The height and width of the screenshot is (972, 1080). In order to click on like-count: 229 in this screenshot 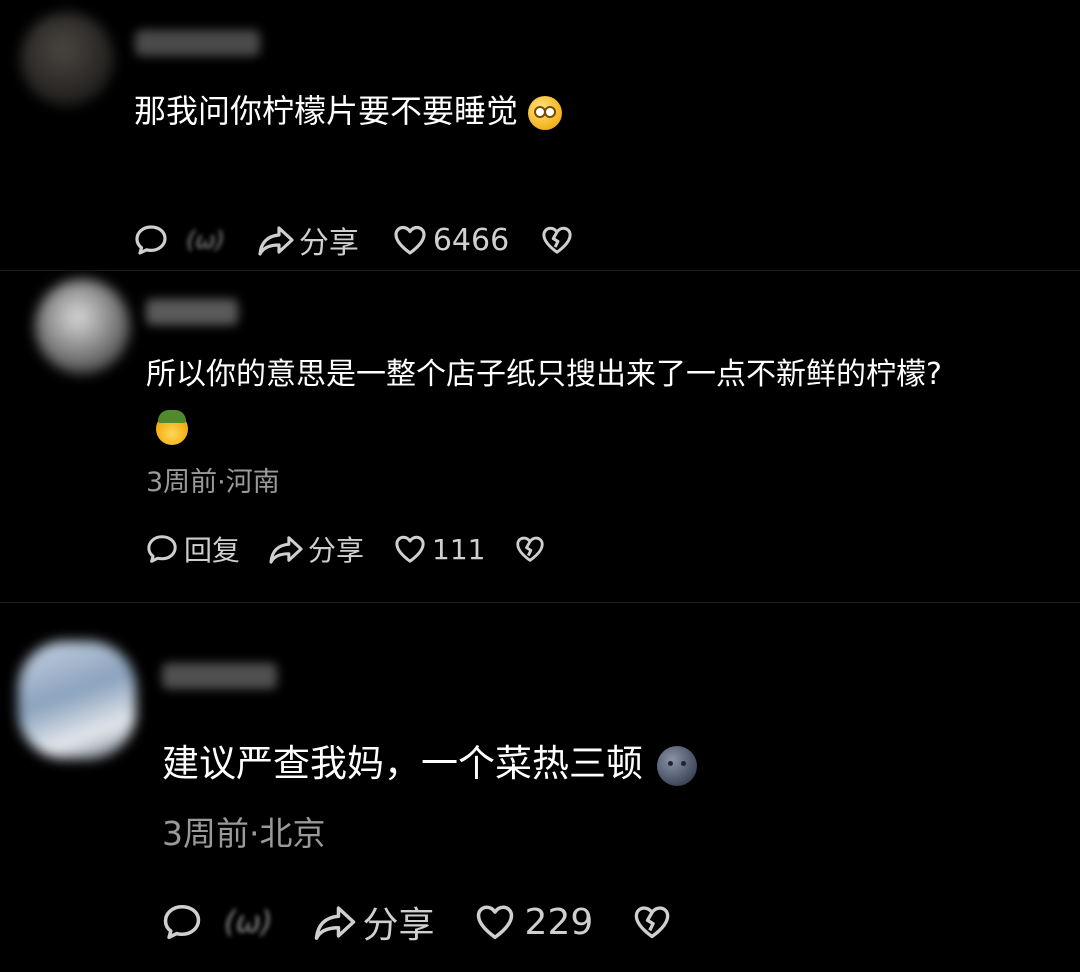, I will do `click(559, 922)`.